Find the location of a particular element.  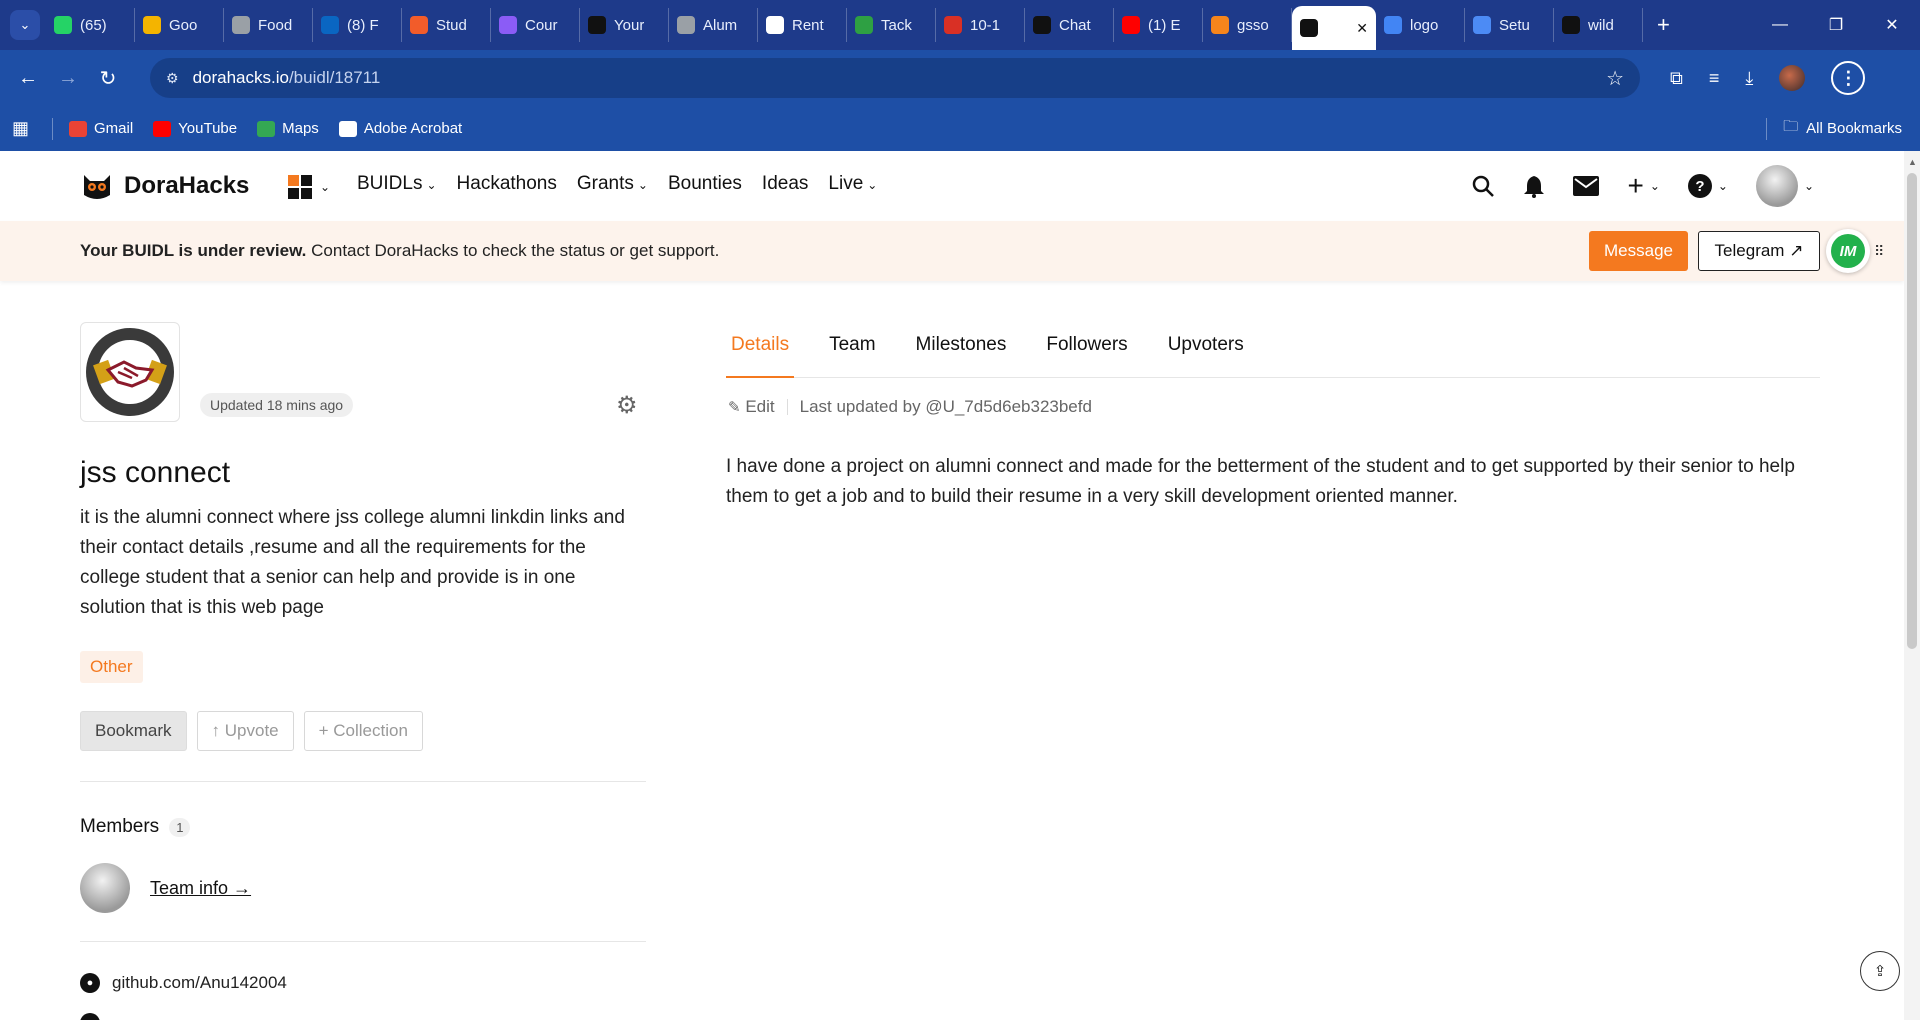

bookmark-label: Gmail is located at coordinates (114, 128).